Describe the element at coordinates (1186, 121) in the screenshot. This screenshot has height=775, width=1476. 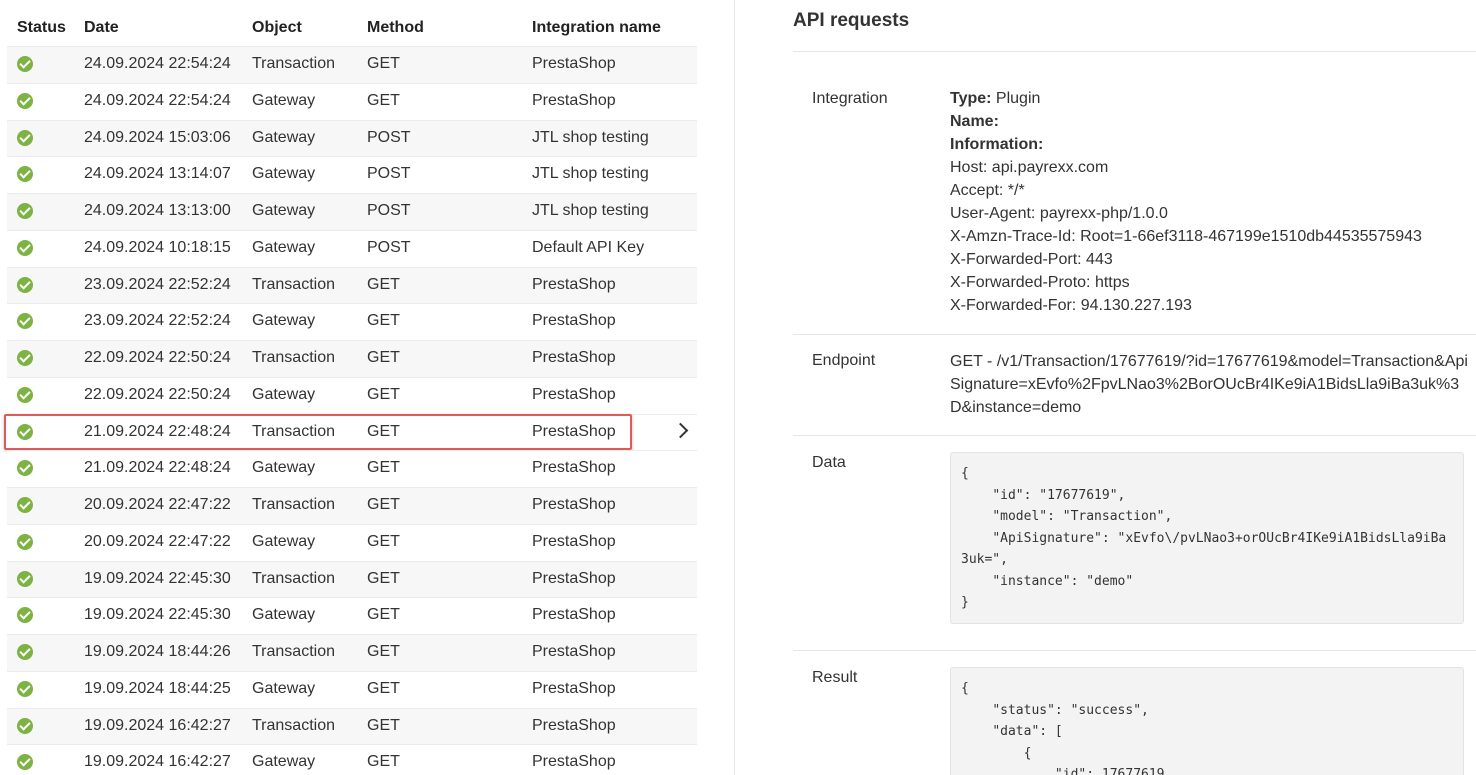
I see `integration-name: Name:` at that location.